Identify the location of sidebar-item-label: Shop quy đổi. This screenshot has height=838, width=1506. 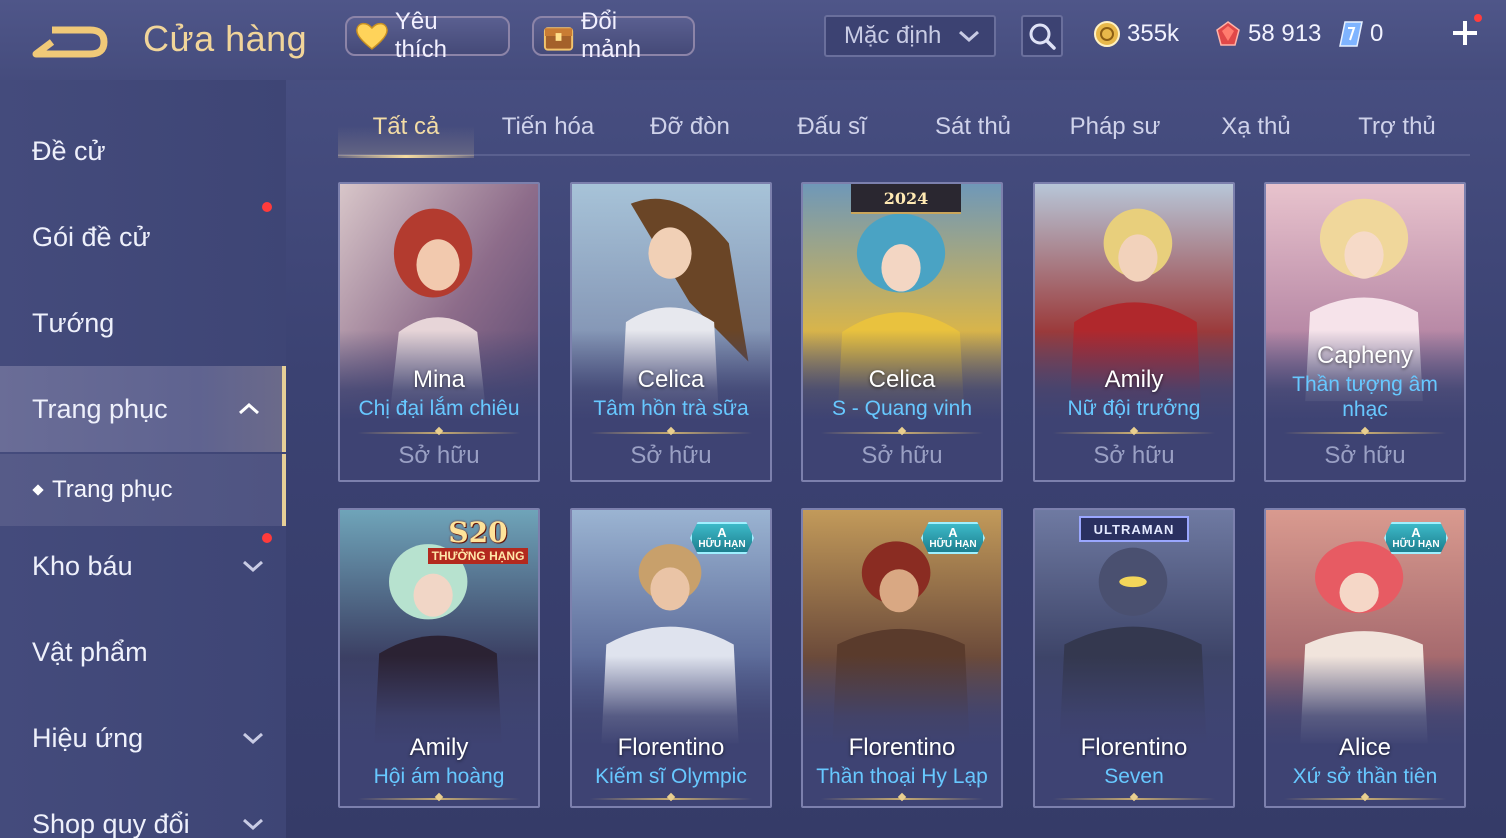
(111, 823).